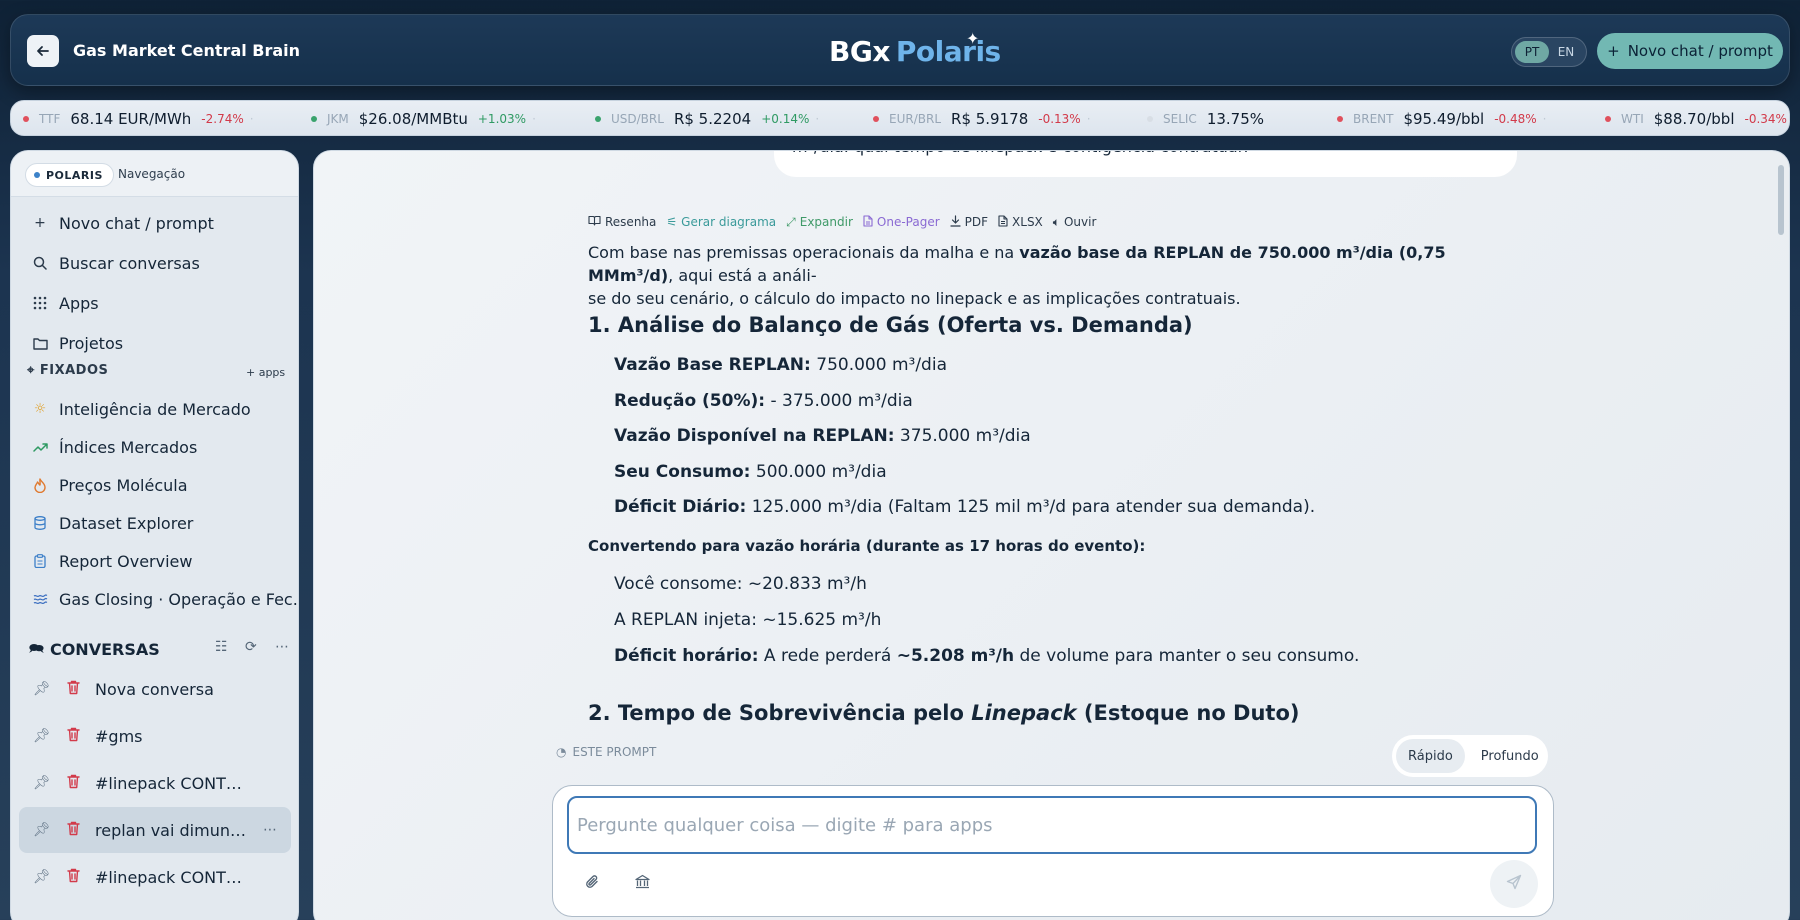  What do you see at coordinates (109, 485) in the screenshot?
I see `sidebar-item-molecule-prices: Preços Molécula` at bounding box center [109, 485].